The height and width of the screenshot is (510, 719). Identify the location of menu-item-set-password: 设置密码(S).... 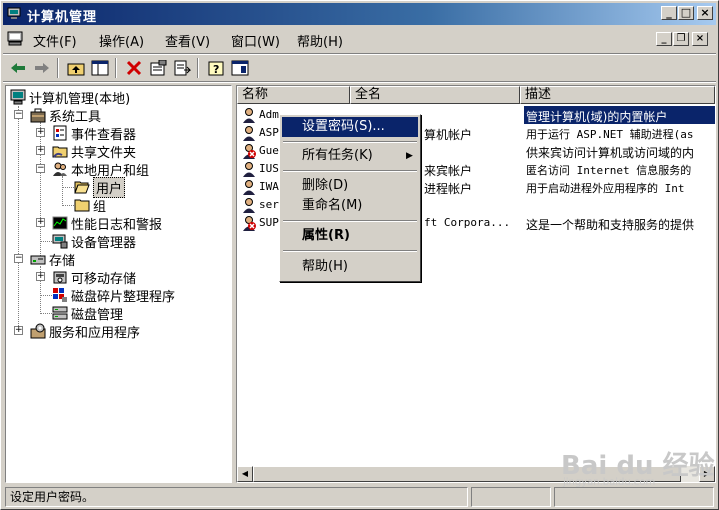
(350, 127).